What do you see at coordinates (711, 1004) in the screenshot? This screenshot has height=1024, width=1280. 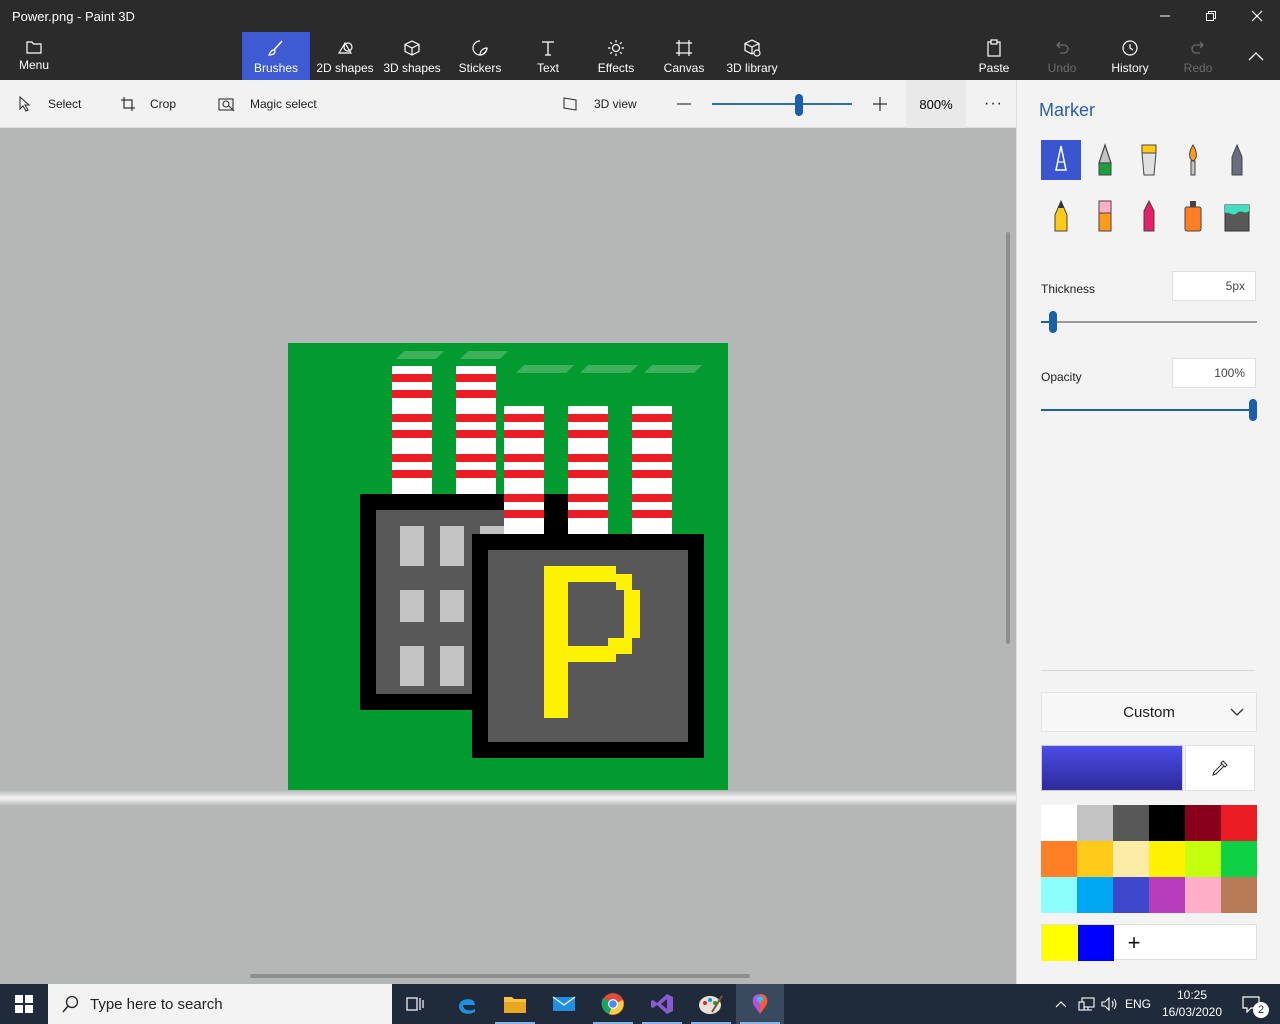 I see `paint-app` at bounding box center [711, 1004].